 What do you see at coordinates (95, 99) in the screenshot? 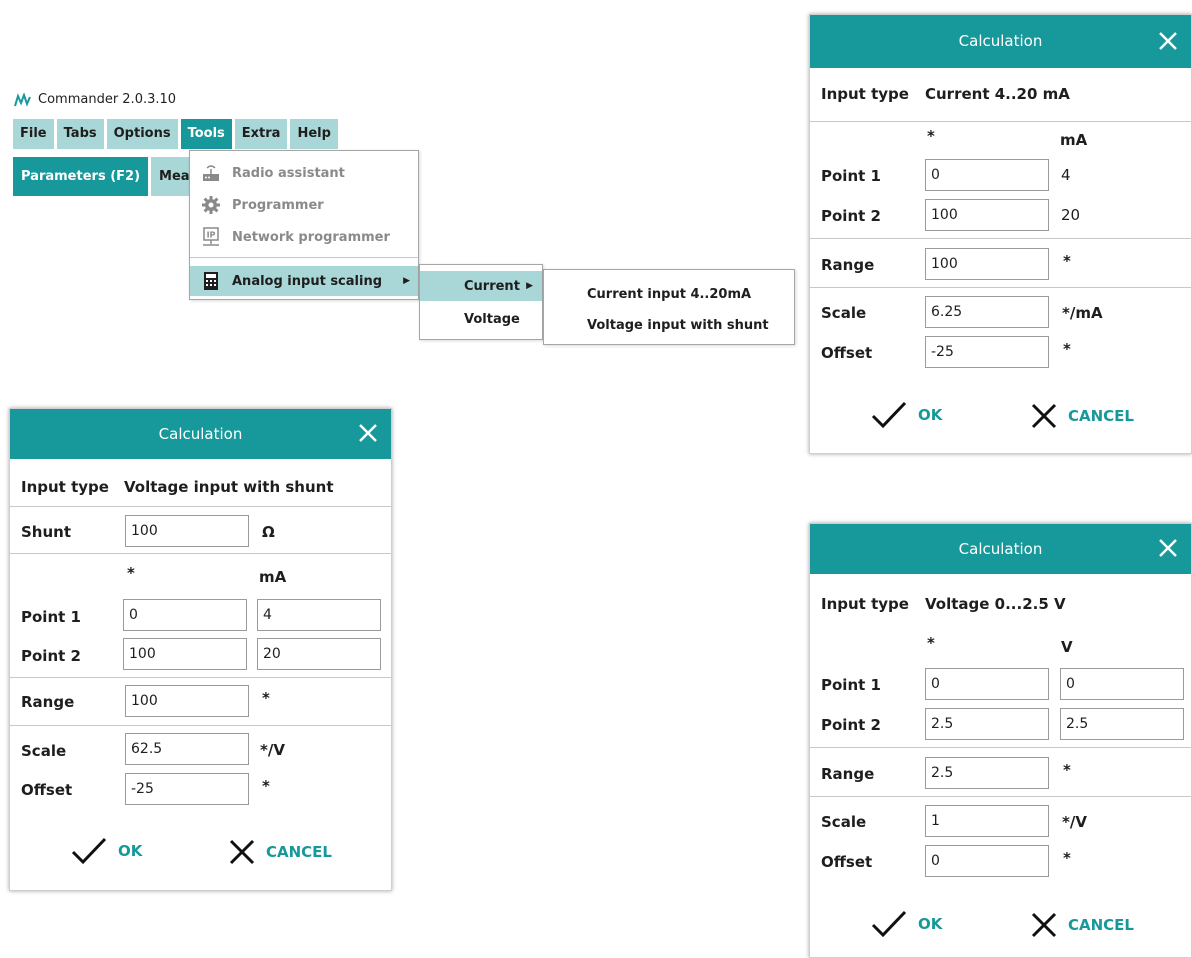
I see `app-title-bar: Commander 2.0.3.10` at bounding box center [95, 99].